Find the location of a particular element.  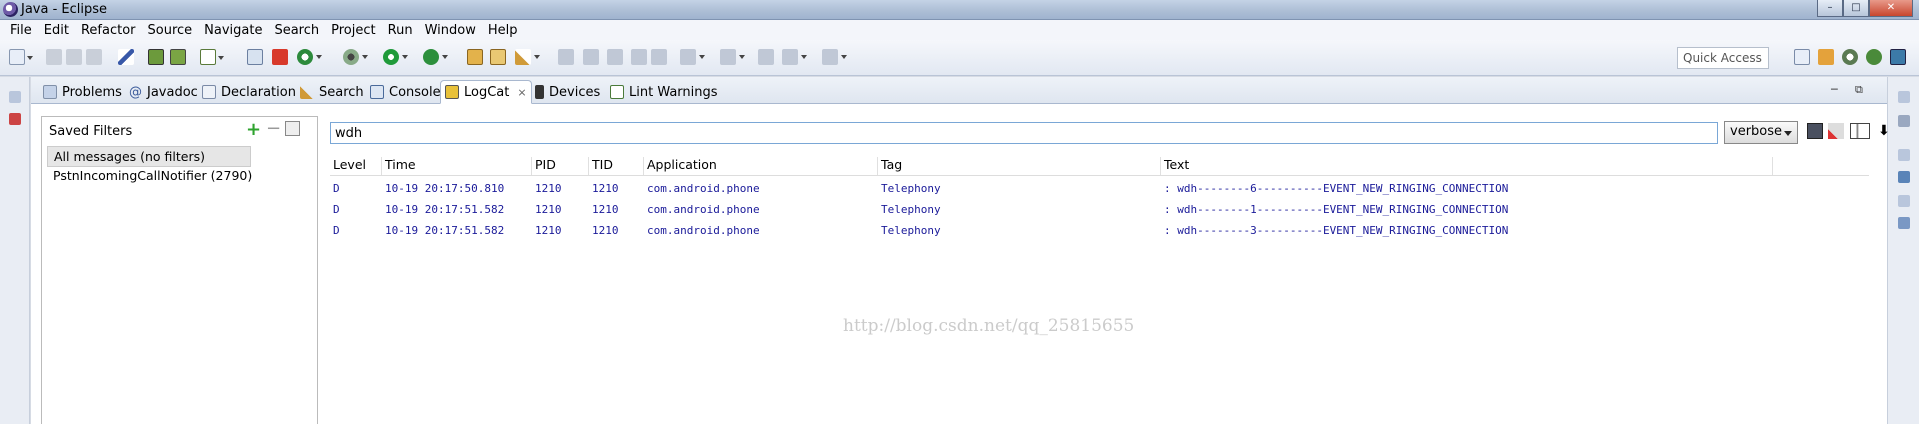

print-icon is located at coordinates (94, 57).